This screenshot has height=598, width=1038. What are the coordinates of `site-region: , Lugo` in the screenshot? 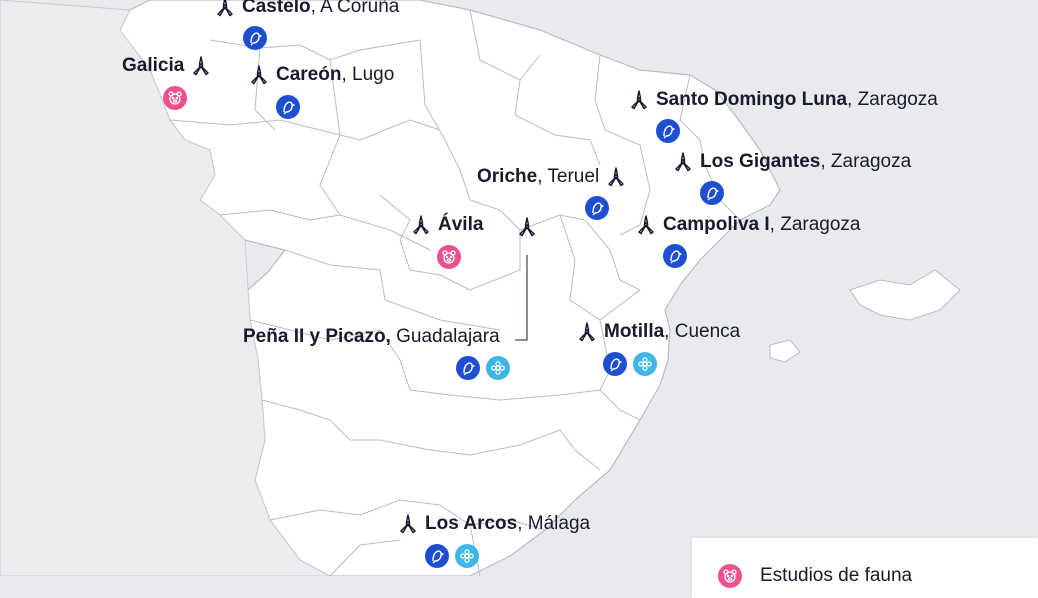 It's located at (368, 74).